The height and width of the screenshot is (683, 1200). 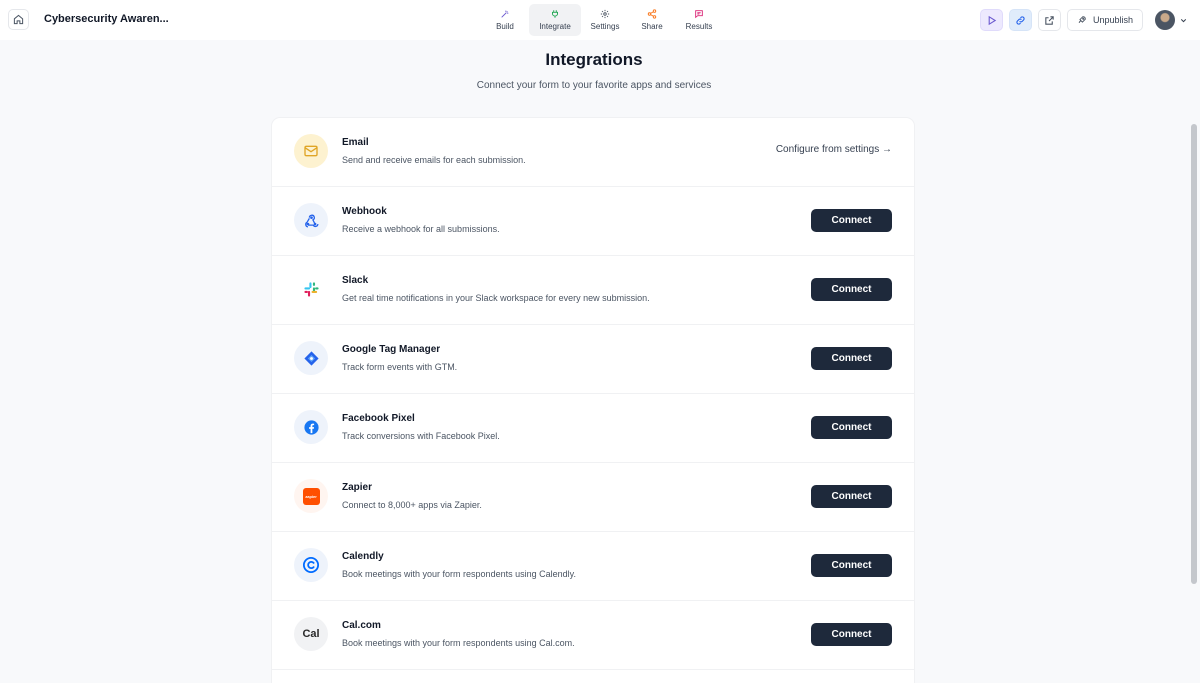 I want to click on page-title: Integrations, so click(x=594, y=59).